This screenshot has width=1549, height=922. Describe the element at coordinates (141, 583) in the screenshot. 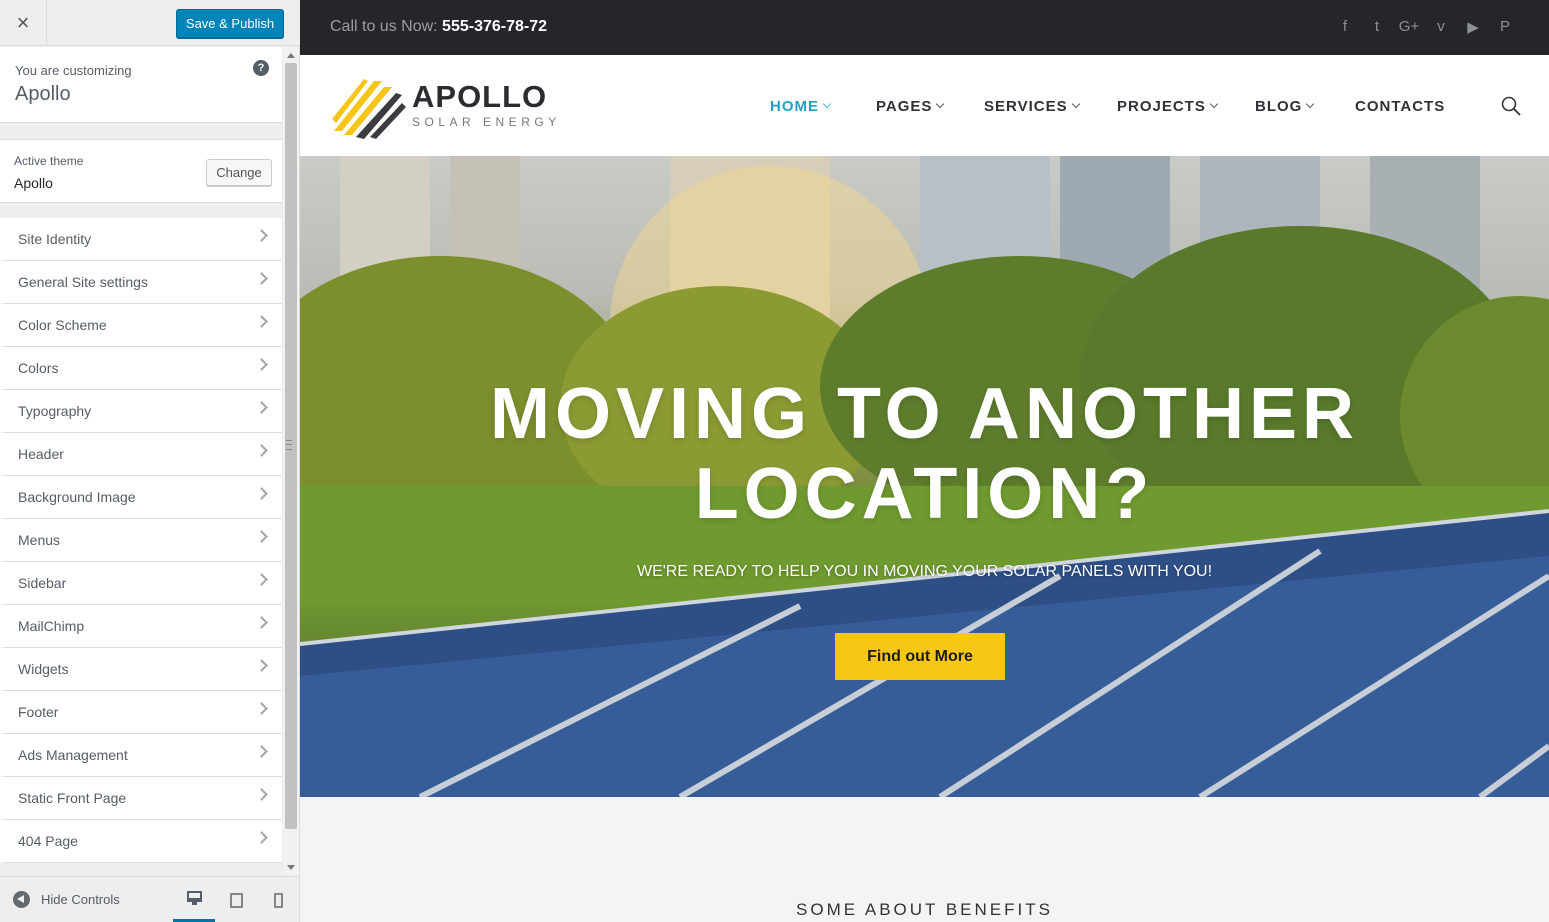

I see `section-sidebar: Sidebar` at that location.